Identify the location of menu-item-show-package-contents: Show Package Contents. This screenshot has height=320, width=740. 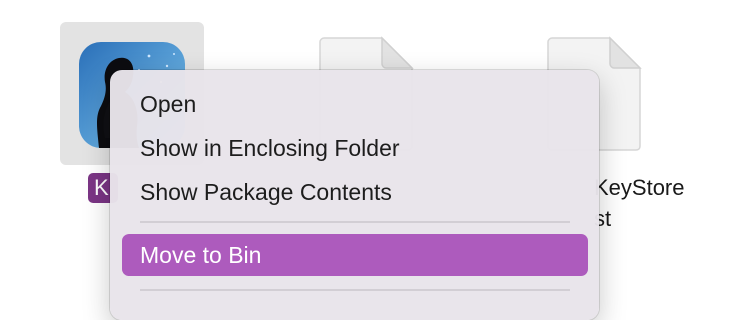
(355, 192).